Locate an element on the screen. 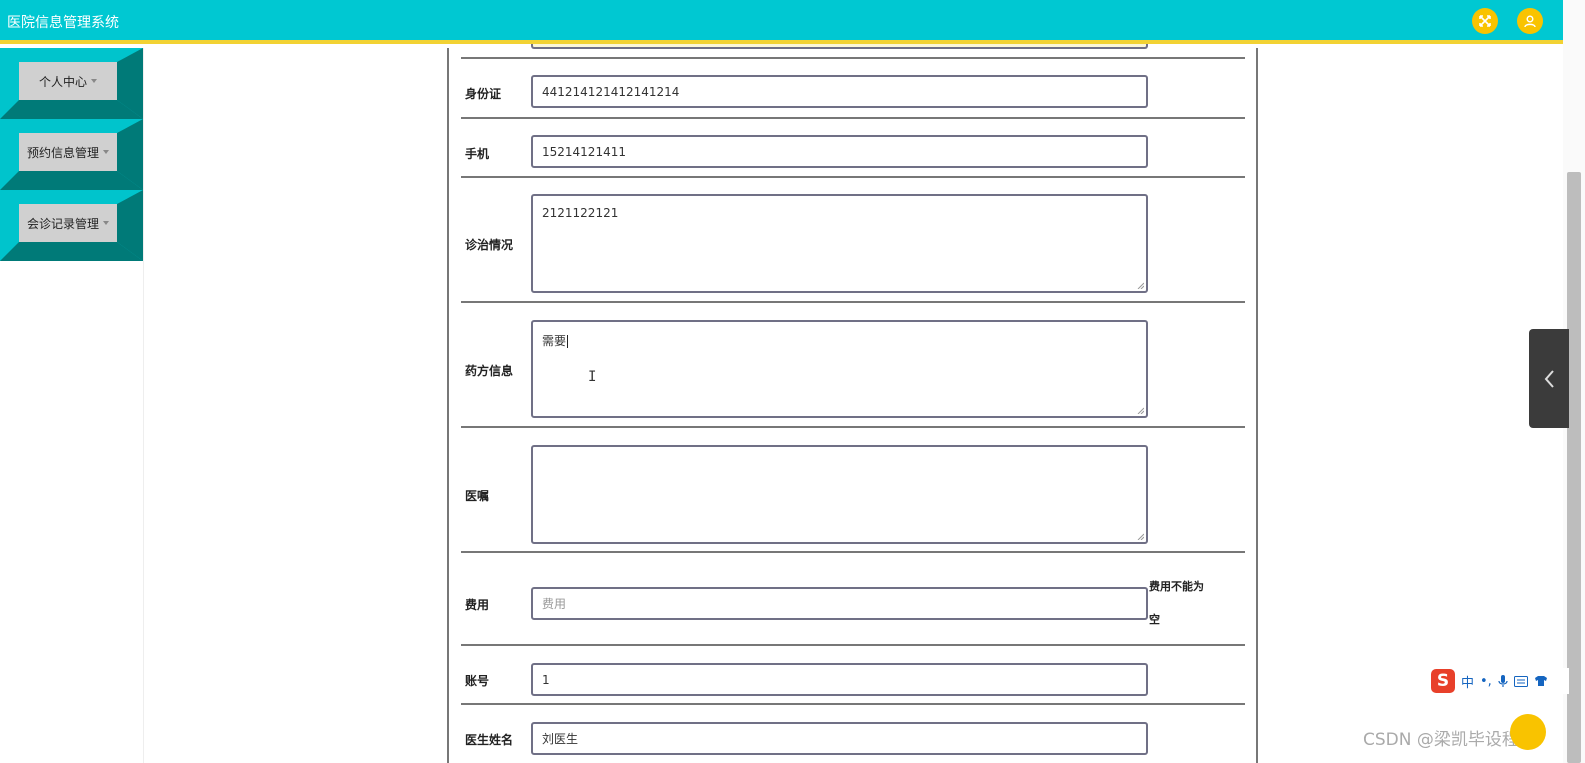 This screenshot has width=1585, height=763. account-input: 1 is located at coordinates (839, 679).